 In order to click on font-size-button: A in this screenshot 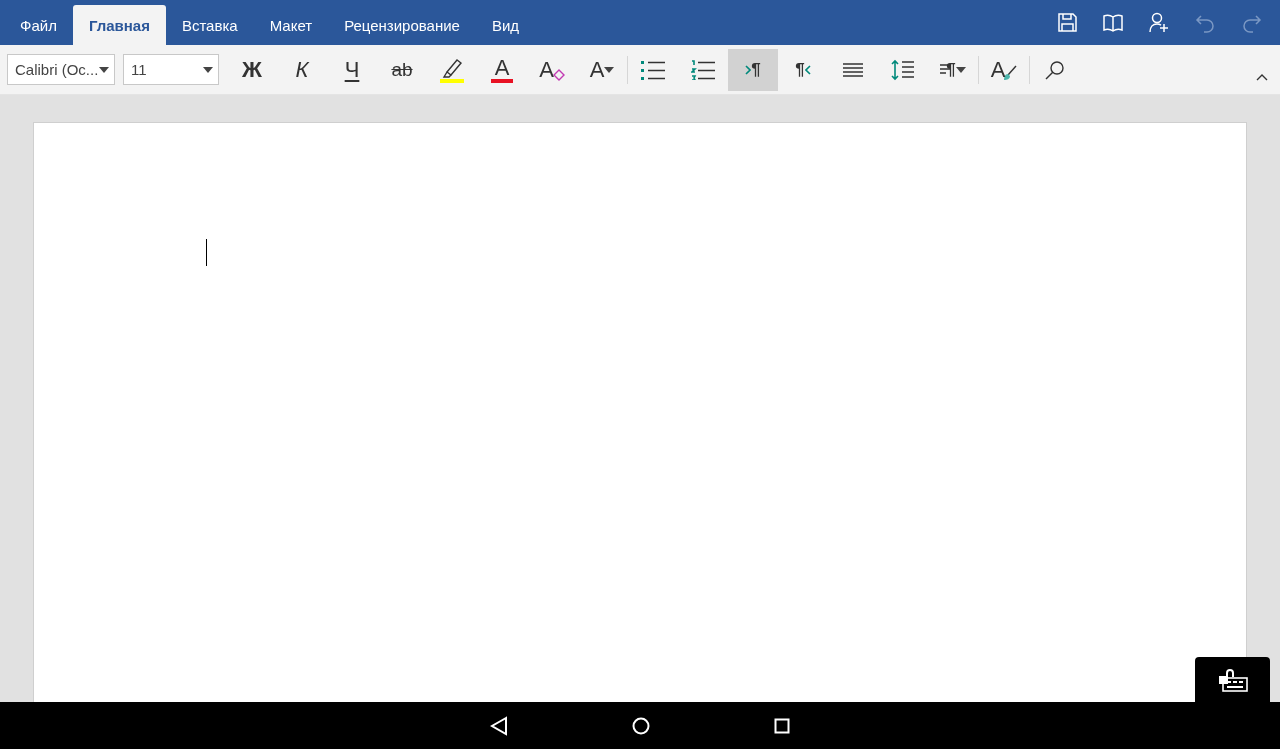, I will do `click(602, 69)`.